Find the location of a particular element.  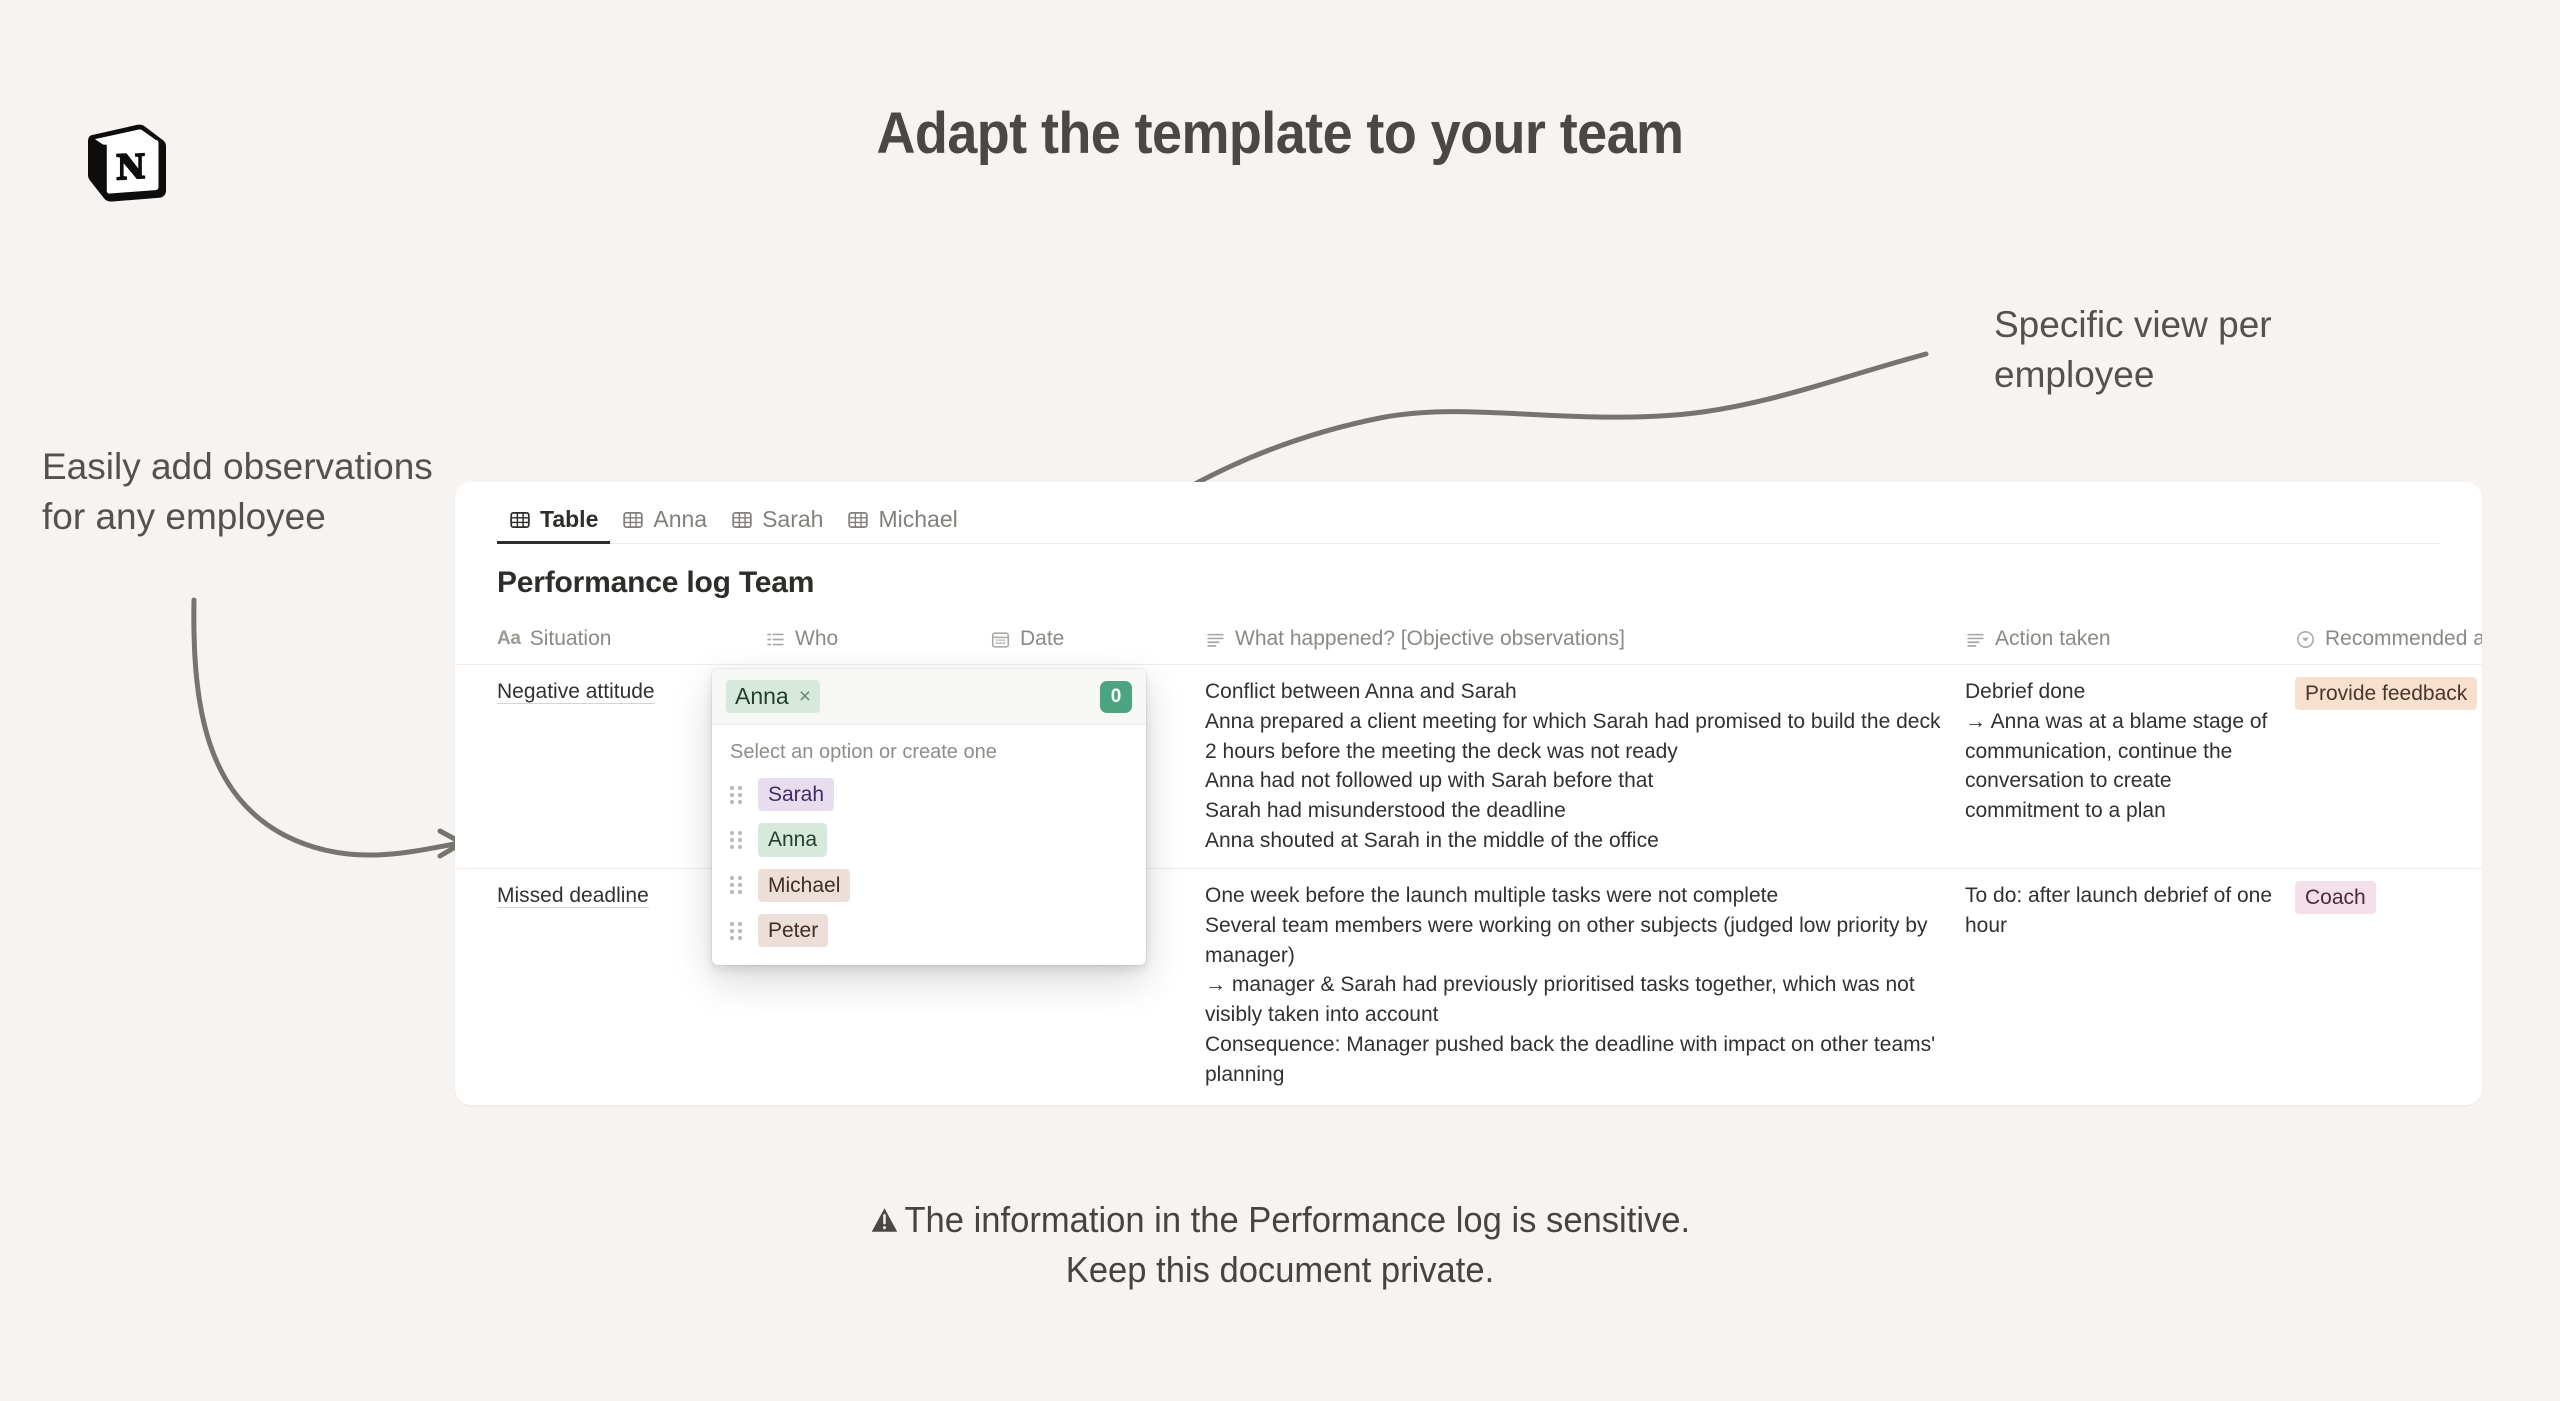

popup-hint: Select an option or create one is located at coordinates (863, 752).